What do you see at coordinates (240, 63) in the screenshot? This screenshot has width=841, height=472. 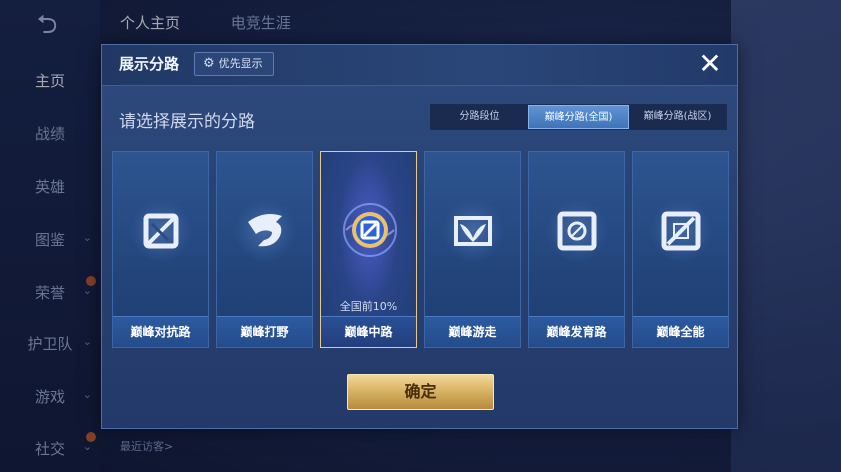 I see `priority-label: 优先显示` at bounding box center [240, 63].